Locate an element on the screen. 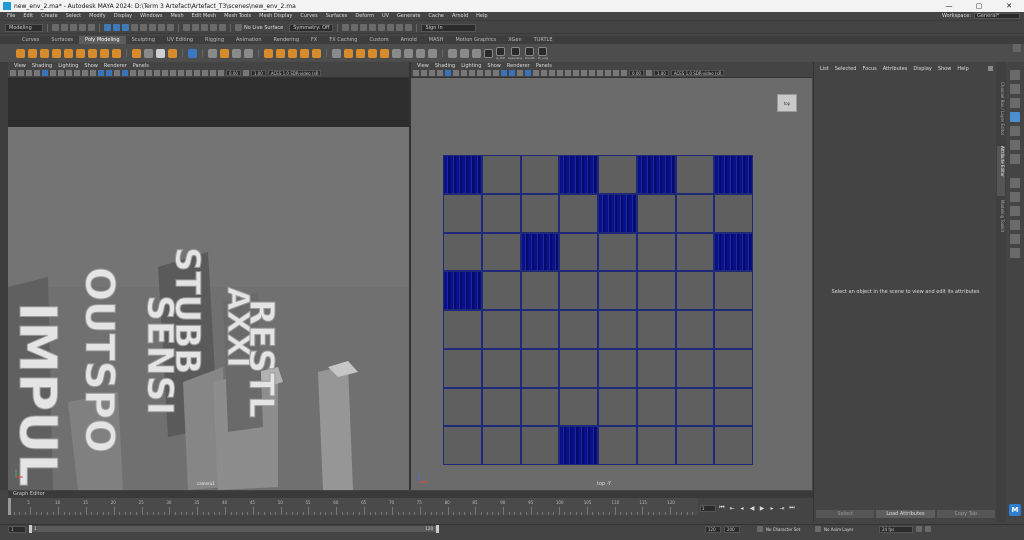  arnold-render-icon is located at coordinates (409, 27).